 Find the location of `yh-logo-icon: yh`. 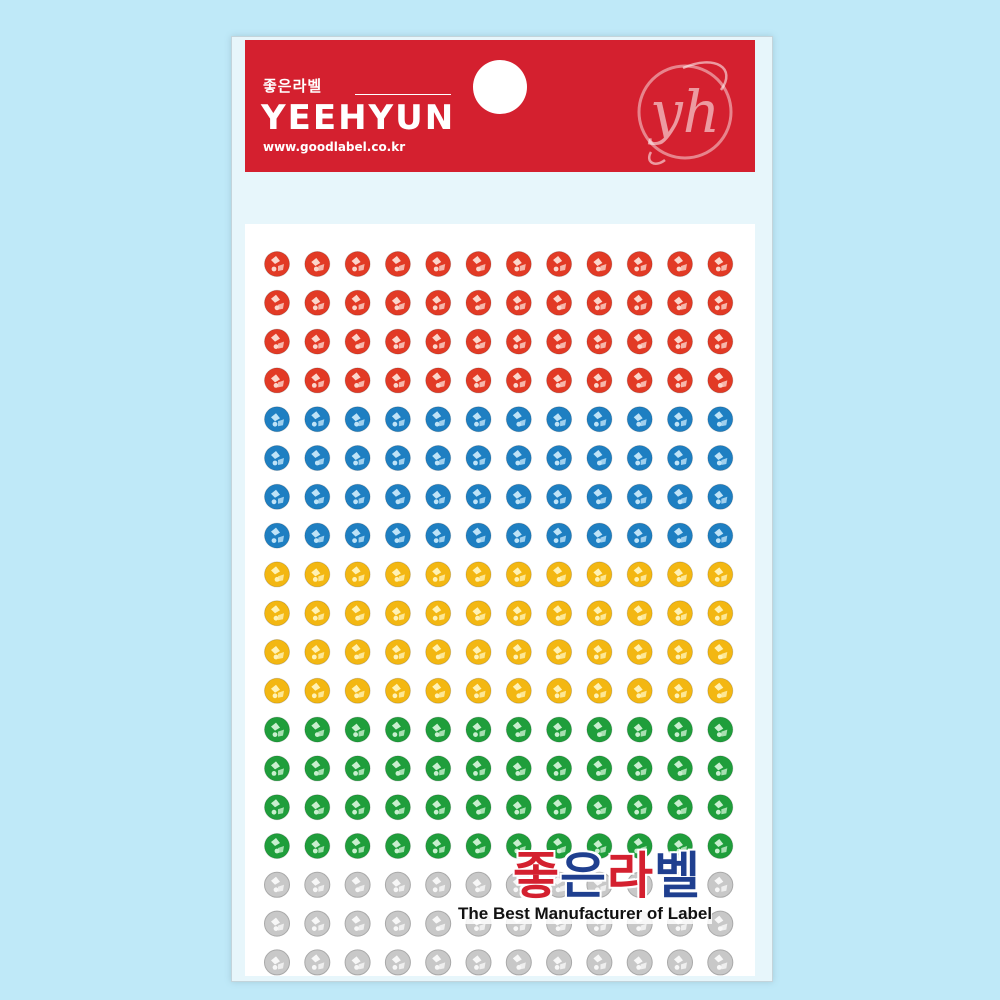

yh-logo-icon: yh is located at coordinates (685, 113).